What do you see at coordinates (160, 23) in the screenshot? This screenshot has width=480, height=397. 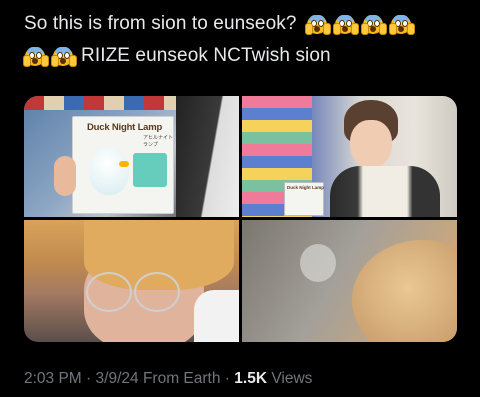 I see `tweet-text-part-1: So this is from sion to eunseok?` at bounding box center [160, 23].